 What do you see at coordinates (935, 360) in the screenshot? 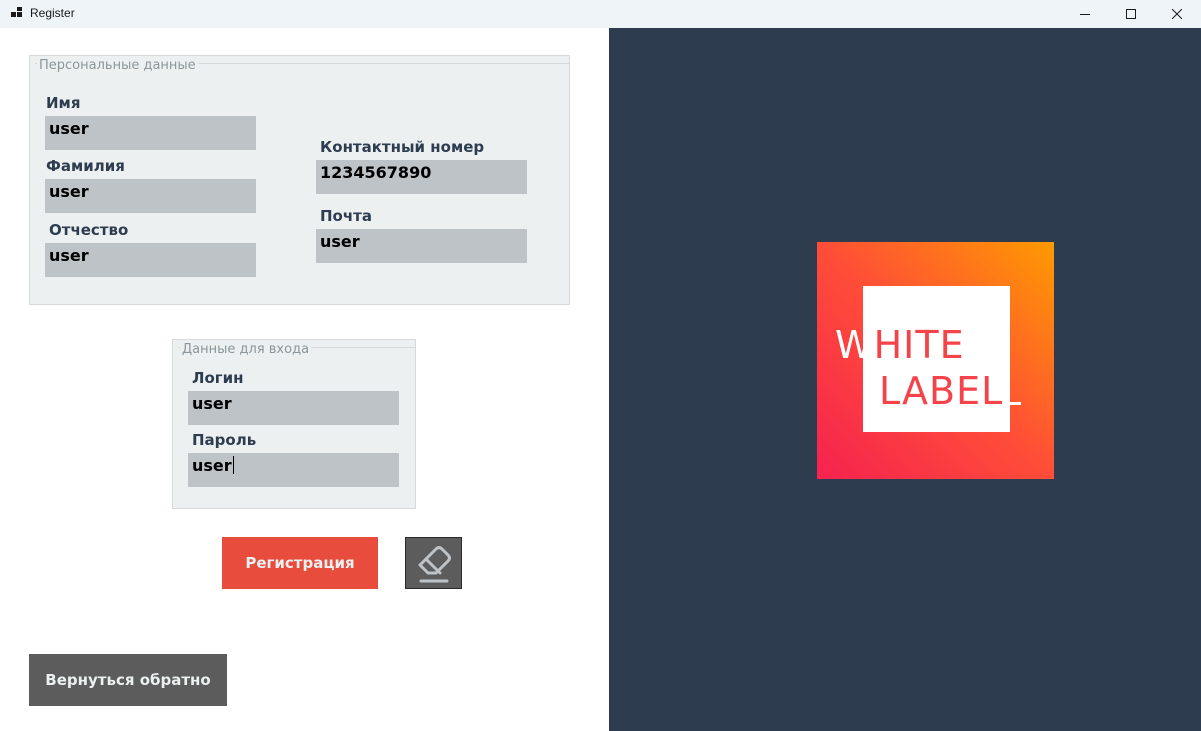
I see `white-label-logo: WHITE LABEL` at bounding box center [935, 360].